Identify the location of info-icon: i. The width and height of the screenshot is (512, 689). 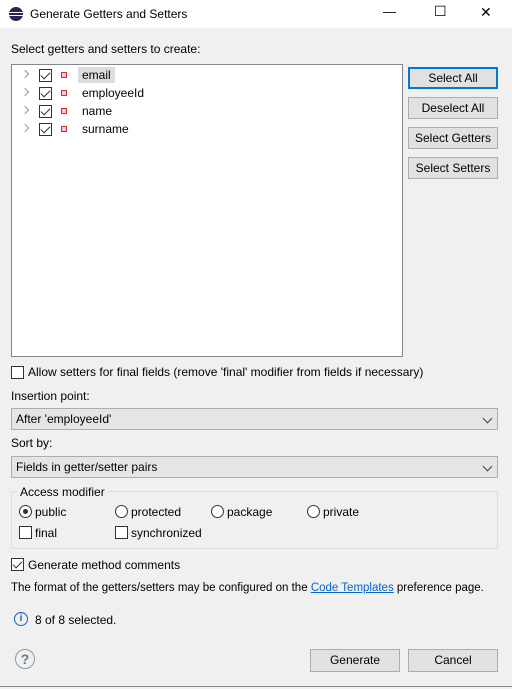
(21, 619).